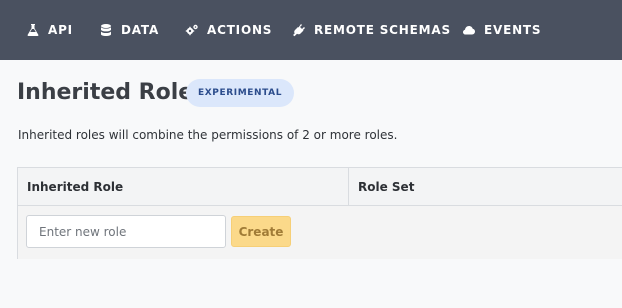 This screenshot has width=622, height=308. Describe the element at coordinates (240, 30) in the screenshot. I see `nav-item-label: ACTIONS` at that location.